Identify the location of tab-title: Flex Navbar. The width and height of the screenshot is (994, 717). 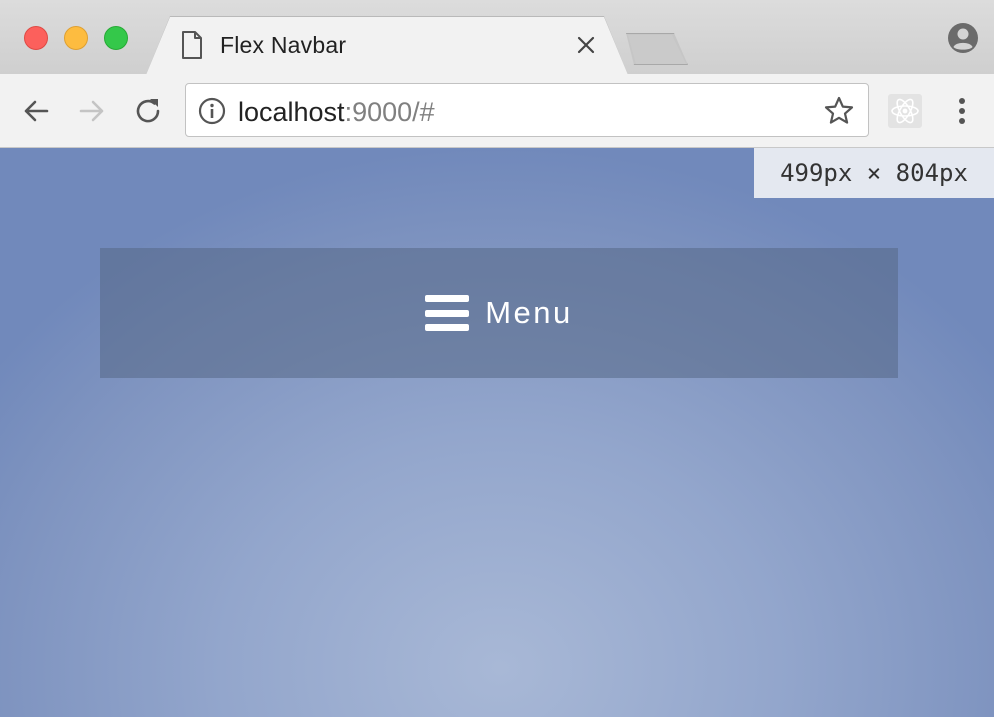
(283, 45).